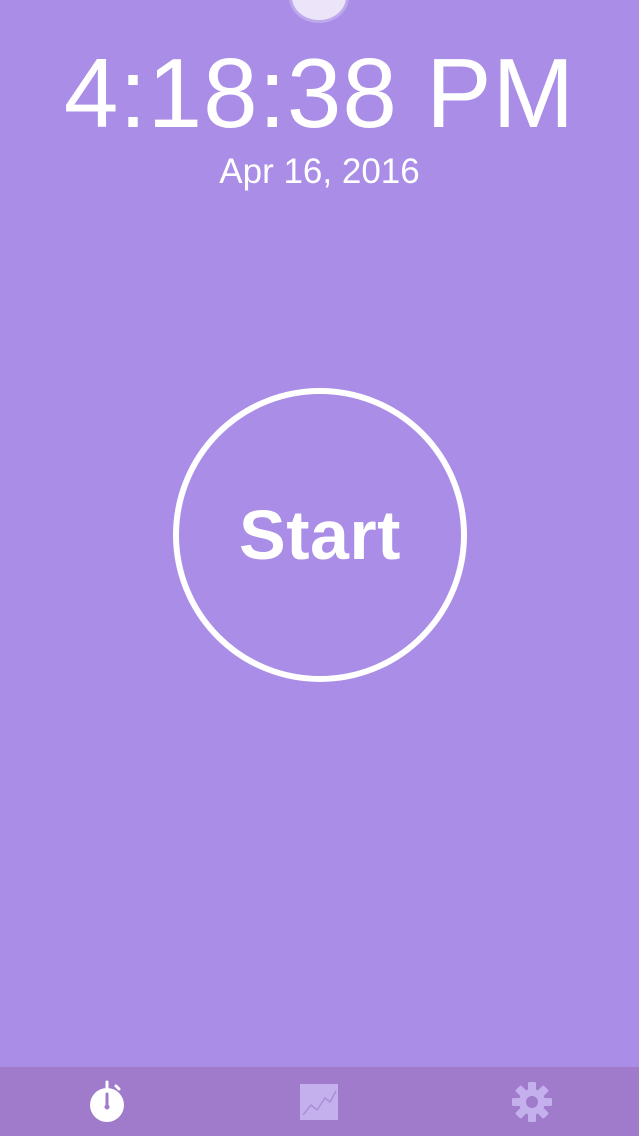  I want to click on pull-down-handle, so click(319, 10).